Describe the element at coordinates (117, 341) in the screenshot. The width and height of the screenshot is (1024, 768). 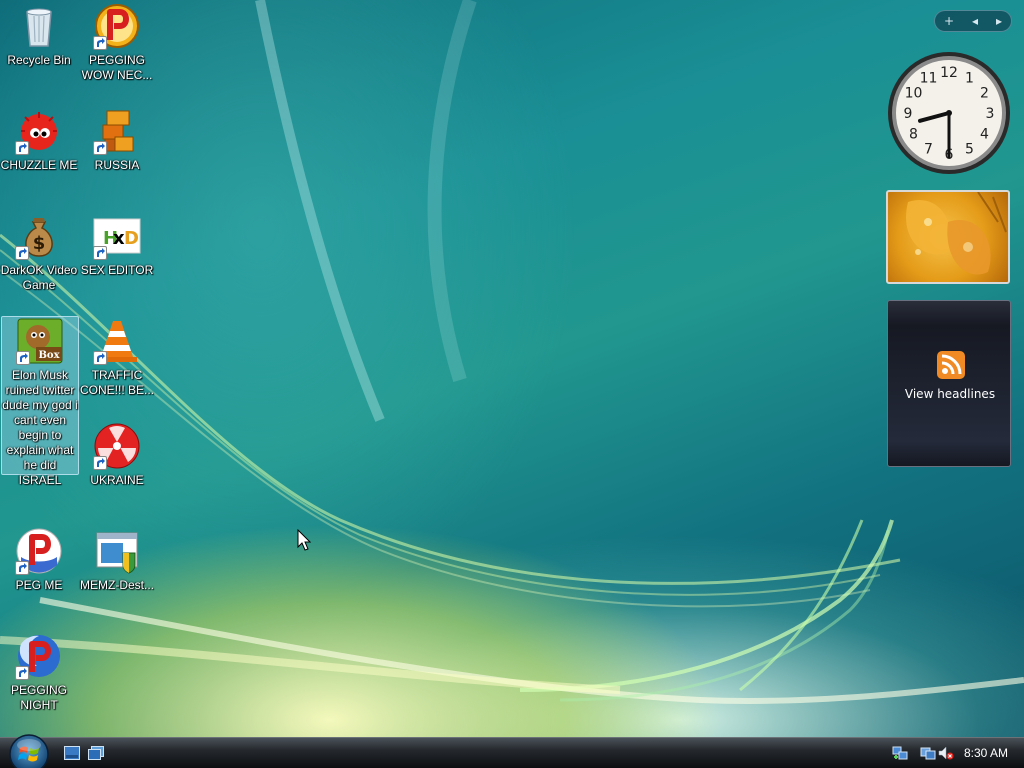
I see `vlc-cone-icon` at that location.